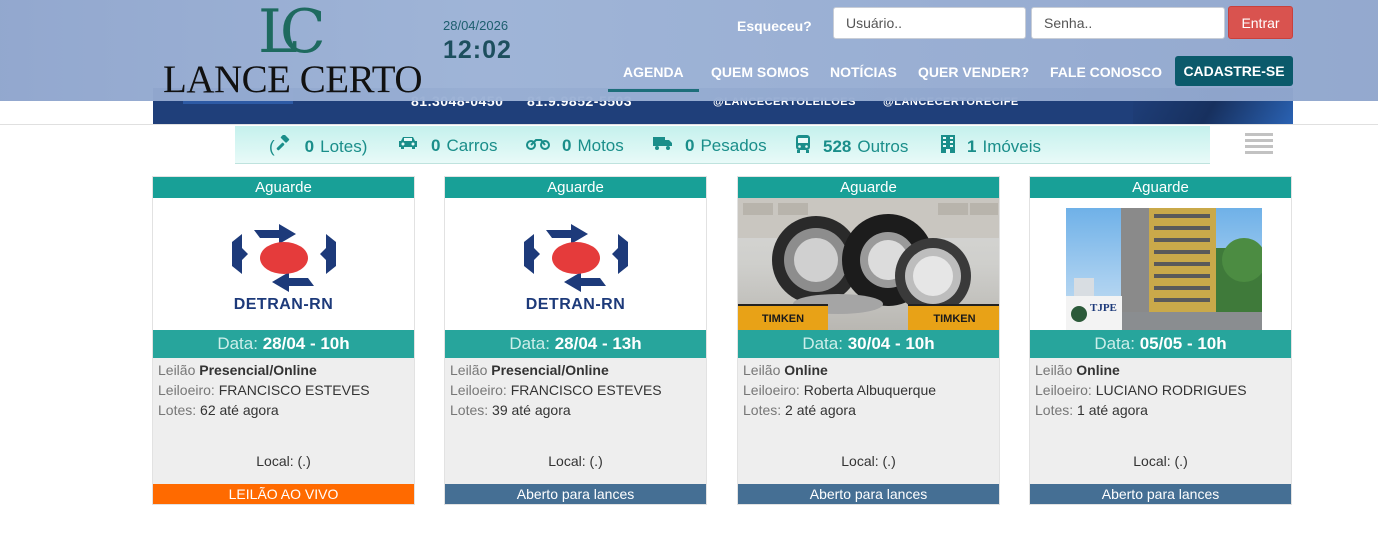  I want to click on category-outros: 528 Outros, so click(851, 146).